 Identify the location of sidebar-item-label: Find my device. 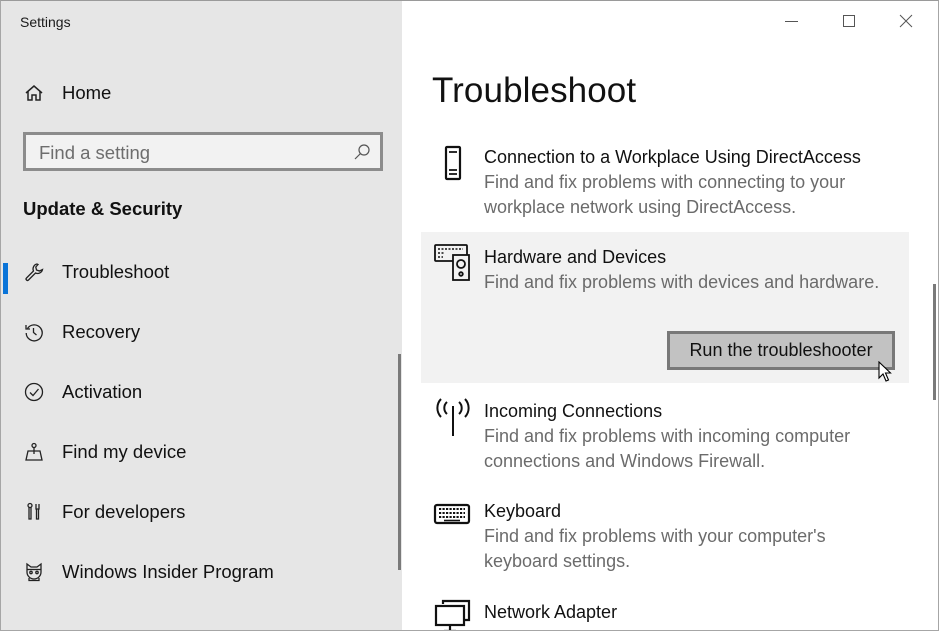
(124, 451).